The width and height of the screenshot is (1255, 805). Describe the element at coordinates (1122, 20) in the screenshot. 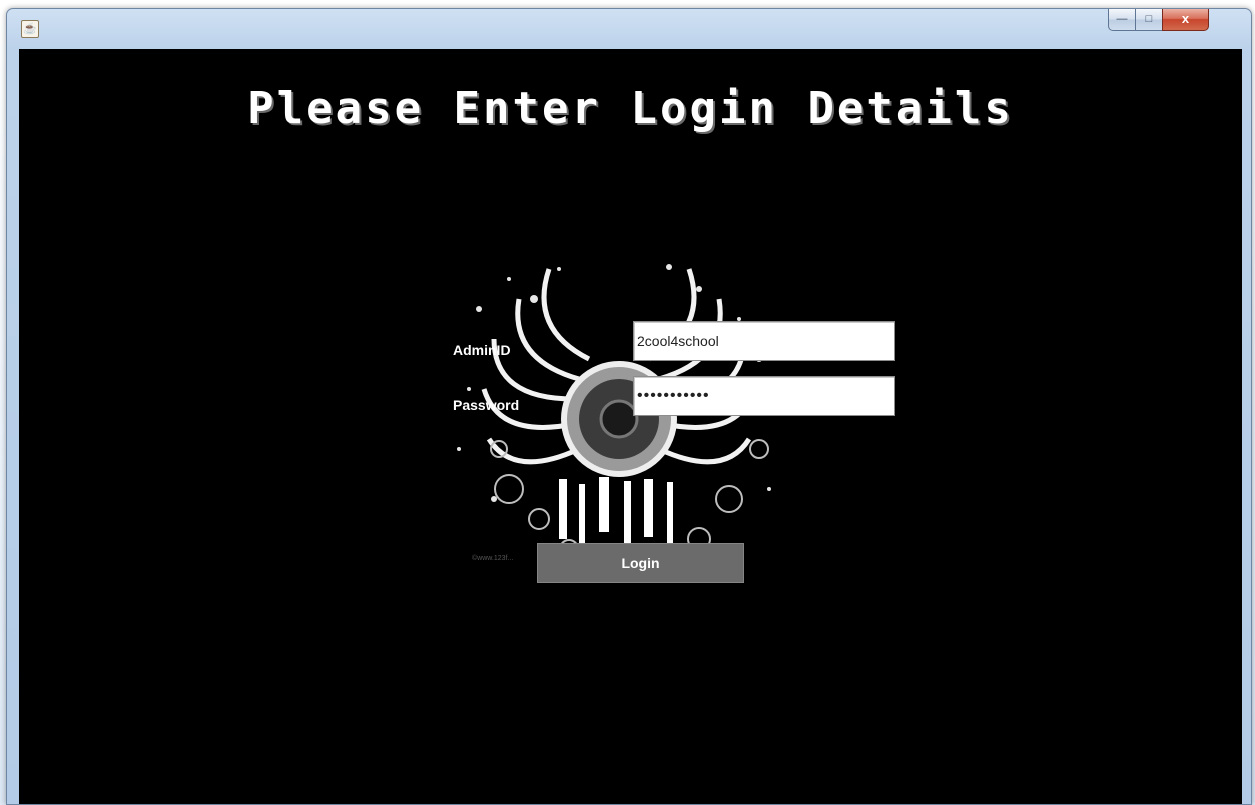

I see `minimize-button: —` at that location.